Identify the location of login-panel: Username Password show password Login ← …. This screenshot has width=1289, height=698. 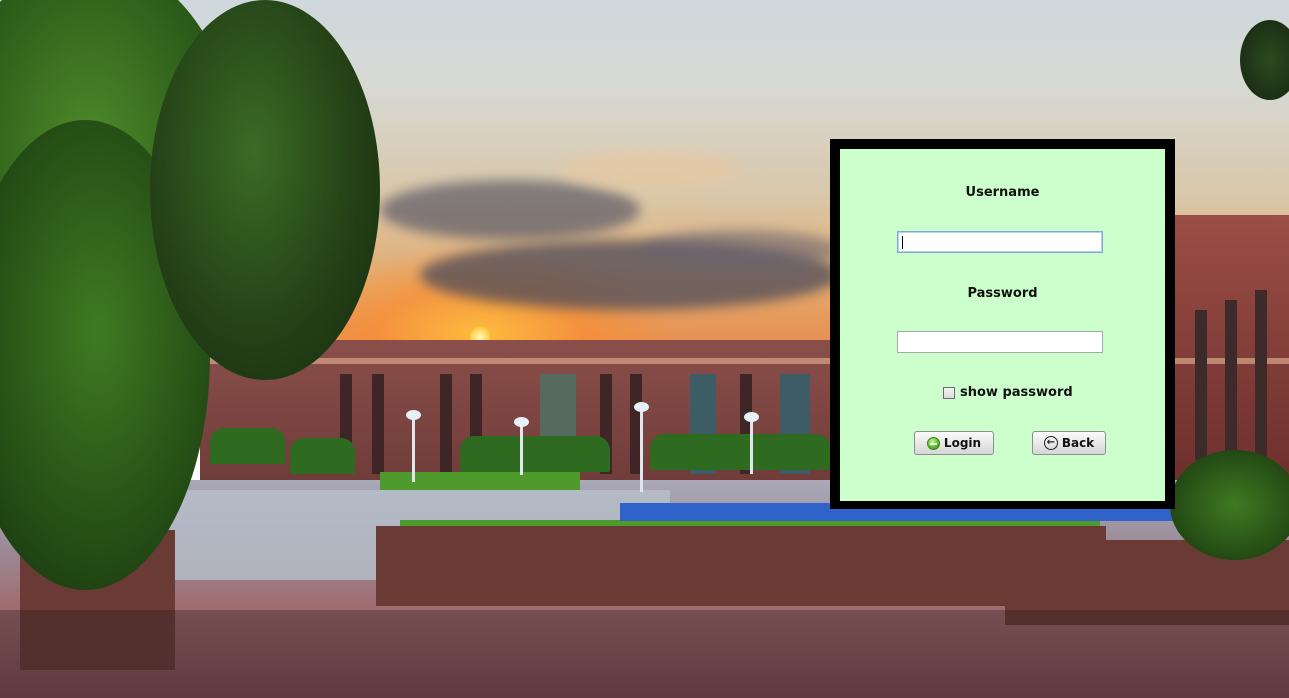
(1002, 325).